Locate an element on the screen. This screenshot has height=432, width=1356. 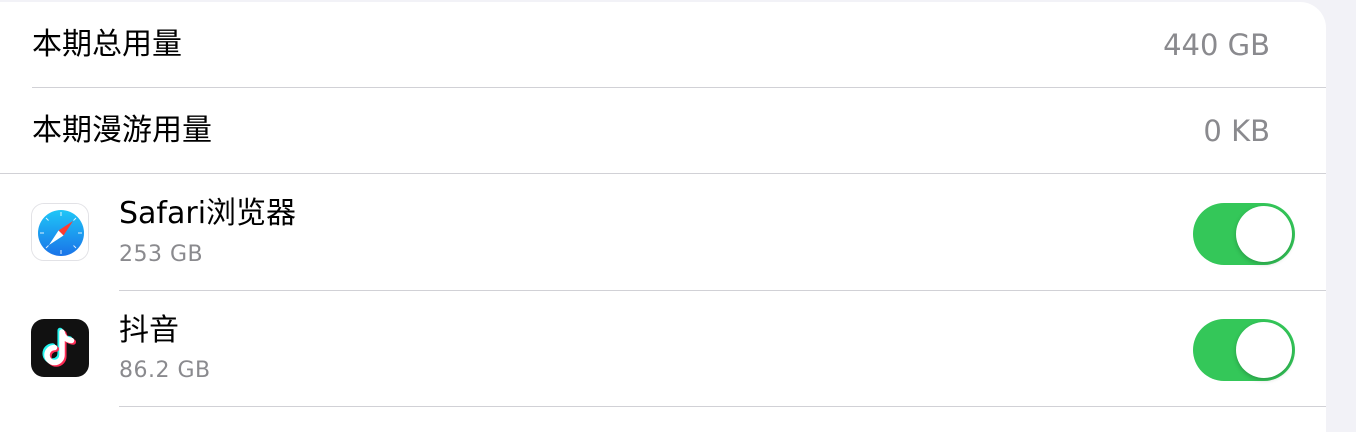
roaming-usage-value: 0 KB is located at coordinates (1236, 131).